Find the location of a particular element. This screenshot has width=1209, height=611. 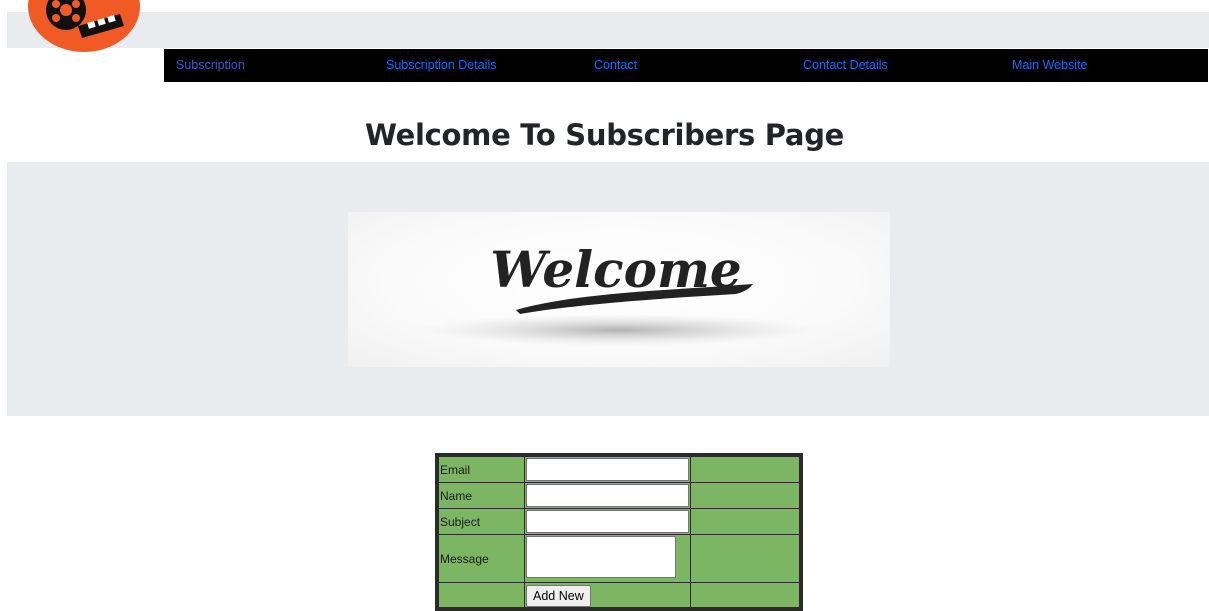

page-title: Welcome To Subscribers Page is located at coordinates (604, 135).